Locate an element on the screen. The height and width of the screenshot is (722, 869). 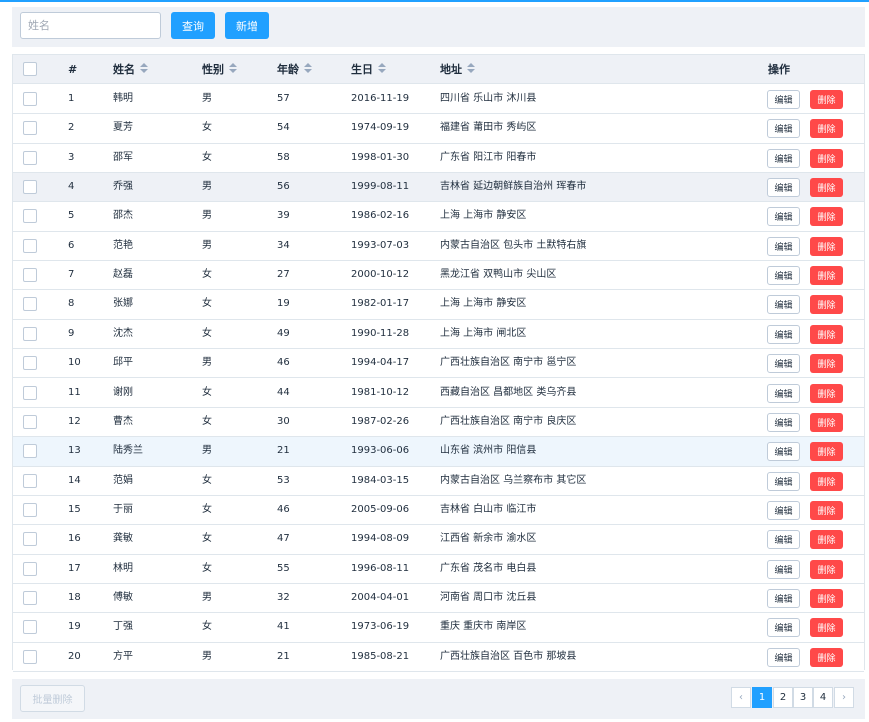
cell-birthday: 1990-11-28 is located at coordinates (380, 333).